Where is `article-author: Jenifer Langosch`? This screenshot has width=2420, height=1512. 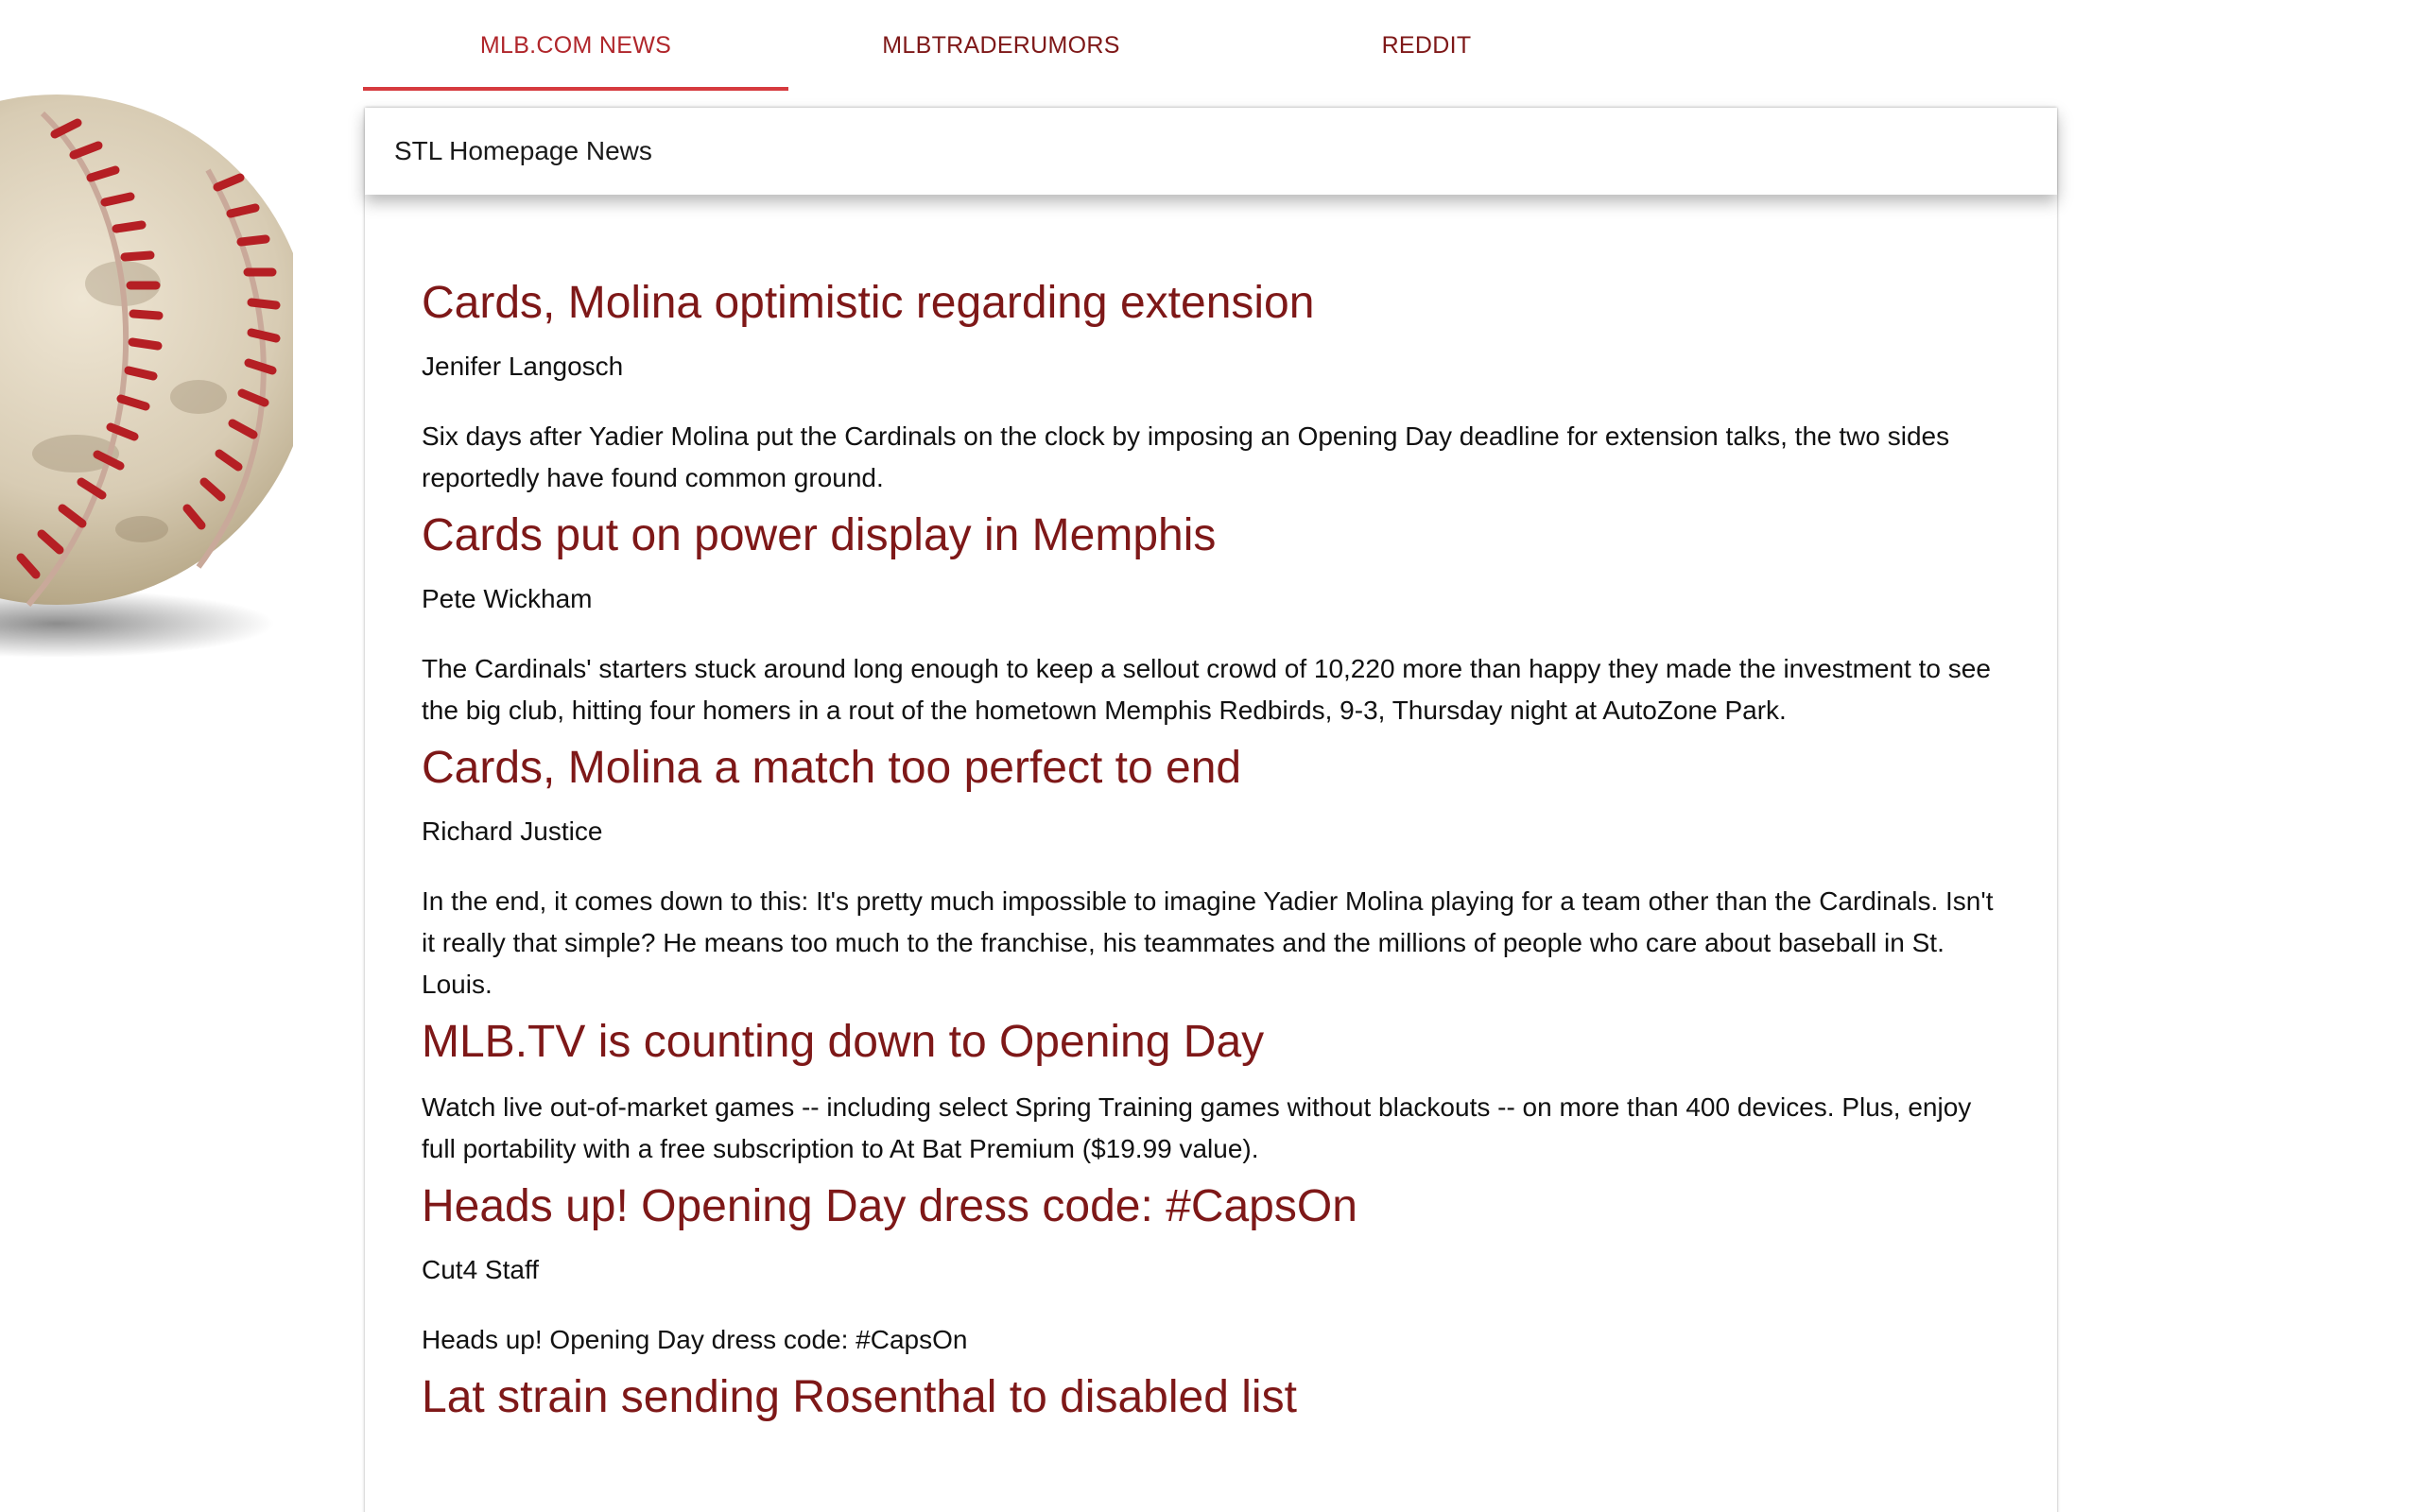
article-author: Jenifer Langosch is located at coordinates (523, 366).